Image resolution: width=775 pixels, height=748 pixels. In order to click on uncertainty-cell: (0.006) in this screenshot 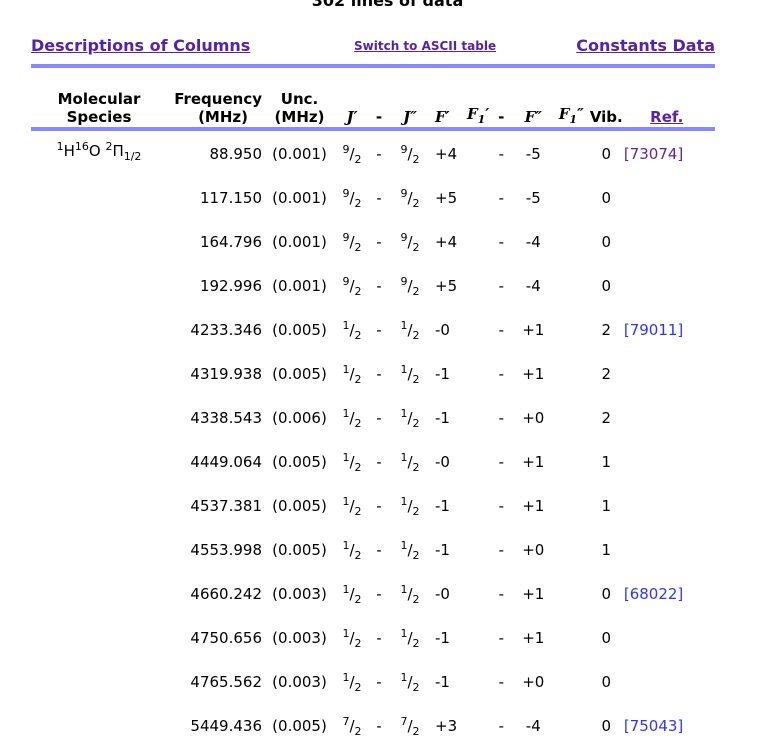, I will do `click(299, 418)`.